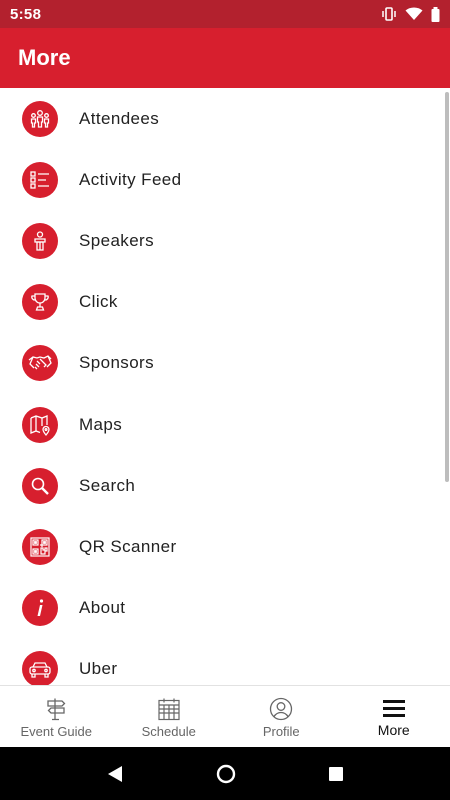  I want to click on menu-item-label: Uber, so click(98, 669).